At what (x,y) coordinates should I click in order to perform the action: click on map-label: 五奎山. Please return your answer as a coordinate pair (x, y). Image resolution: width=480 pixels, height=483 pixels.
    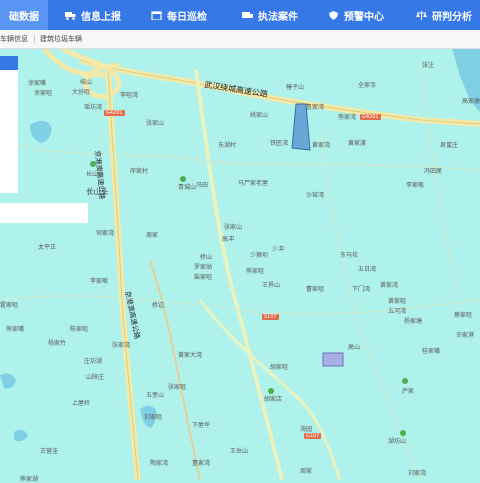
    Looking at the image, I should click on (155, 395).